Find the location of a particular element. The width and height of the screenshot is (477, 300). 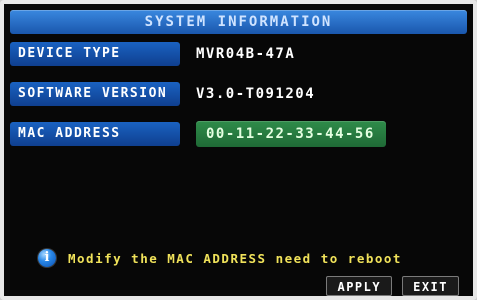

reboot-notice: i Modify the MAC ADDRESS need to reboot is located at coordinates (250, 258).